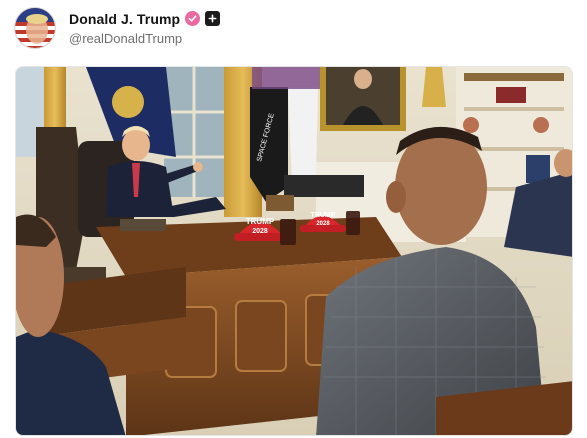 The width and height of the screenshot is (587, 438). I want to click on verified-check-icon, so click(193, 18).